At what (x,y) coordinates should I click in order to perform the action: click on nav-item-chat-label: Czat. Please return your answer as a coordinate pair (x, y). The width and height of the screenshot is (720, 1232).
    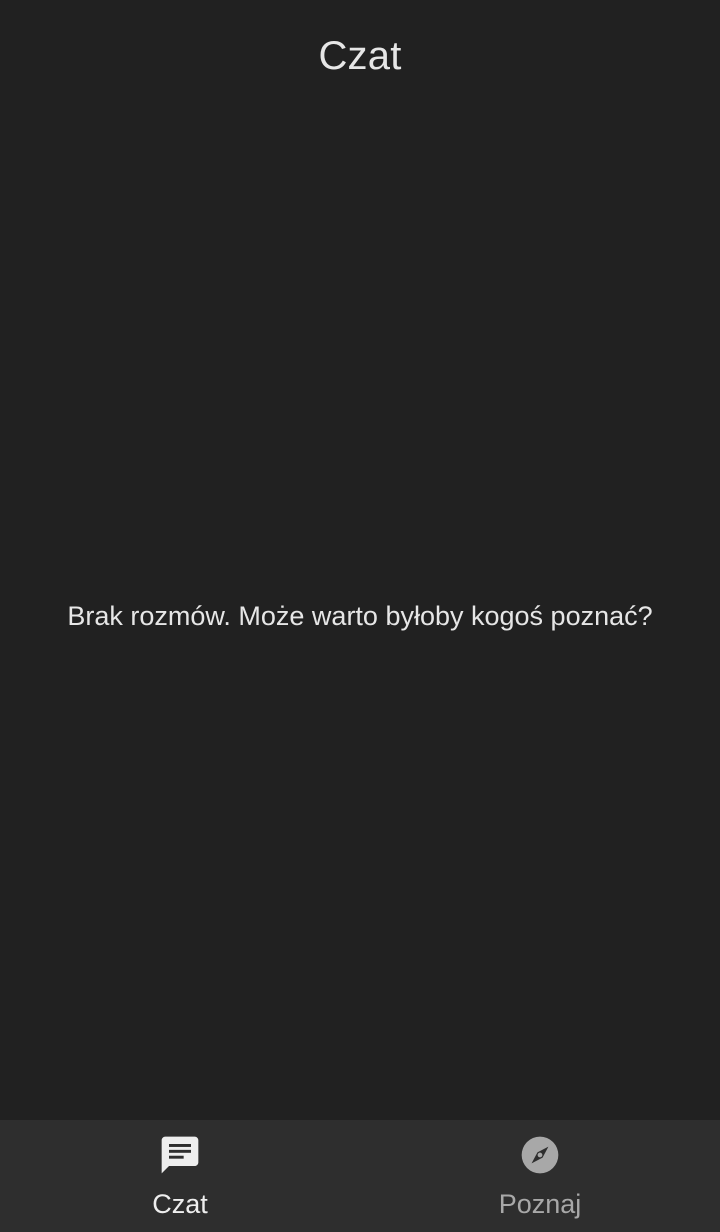
    Looking at the image, I should click on (180, 1204).